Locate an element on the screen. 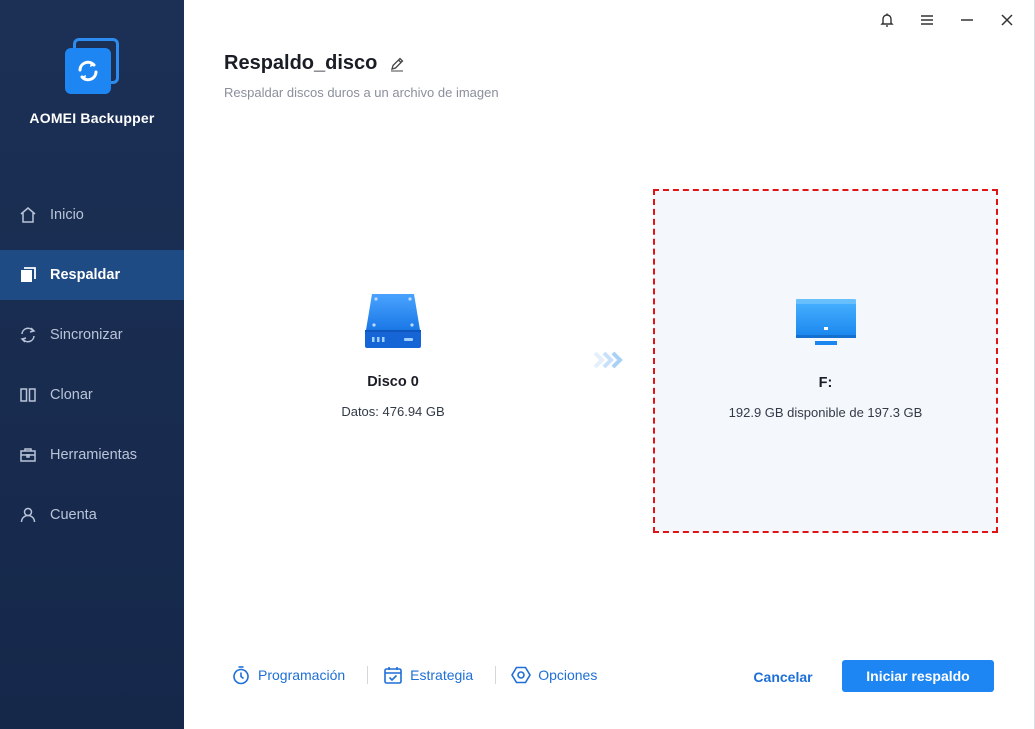 This screenshot has height=729, width=1035. bottom-options-bar: Programación Estrategia Opciones is located at coordinates (413, 675).